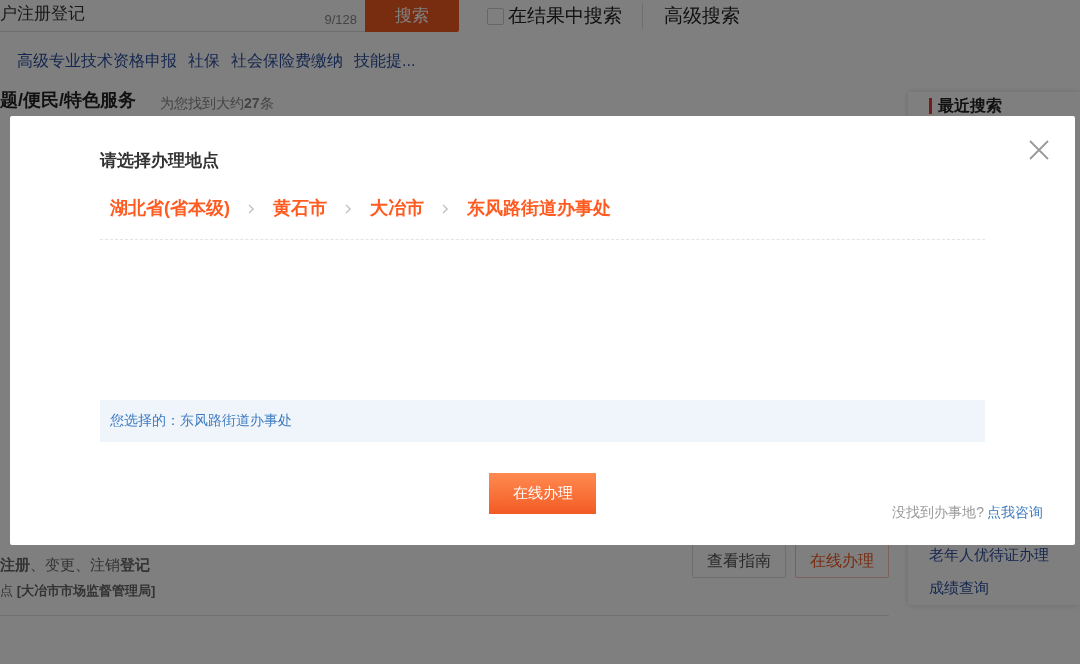 The image size is (1080, 664). Describe the element at coordinates (160, 161) in the screenshot. I see `dialog-title: 请选择办理地点` at that location.